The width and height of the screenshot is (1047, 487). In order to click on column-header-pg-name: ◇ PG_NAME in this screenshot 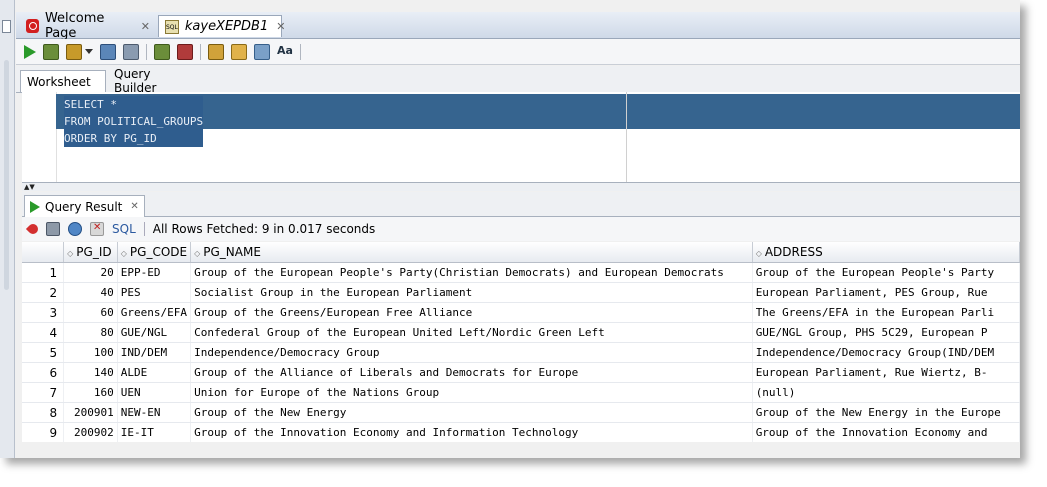, I will do `click(471, 252)`.